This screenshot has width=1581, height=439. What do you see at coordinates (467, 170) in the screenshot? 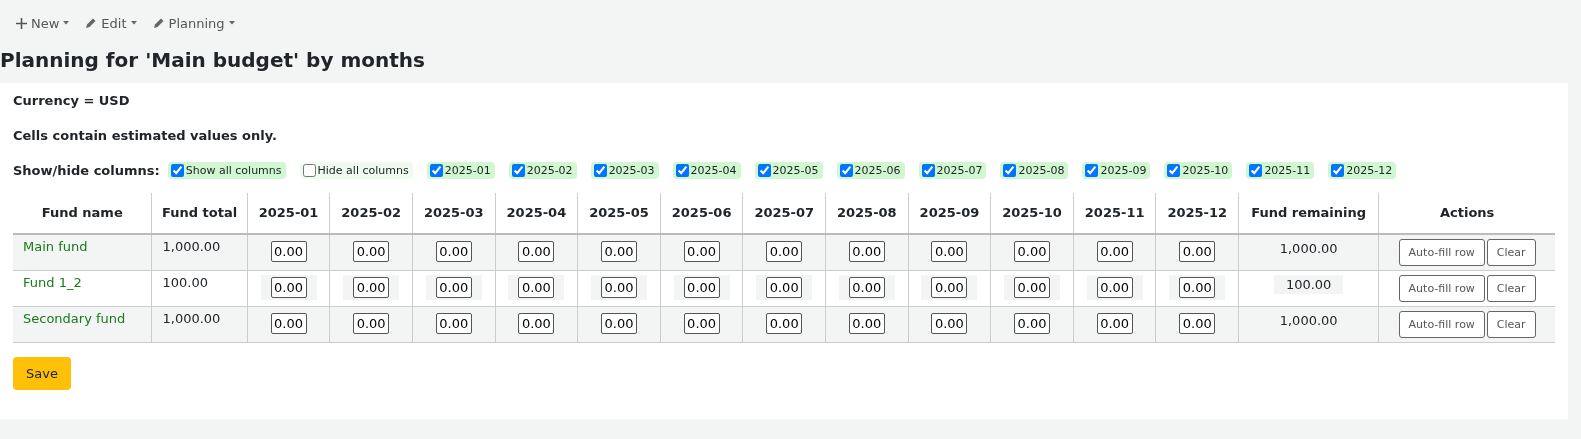
I see `checkbox-label: 2025-01` at bounding box center [467, 170].